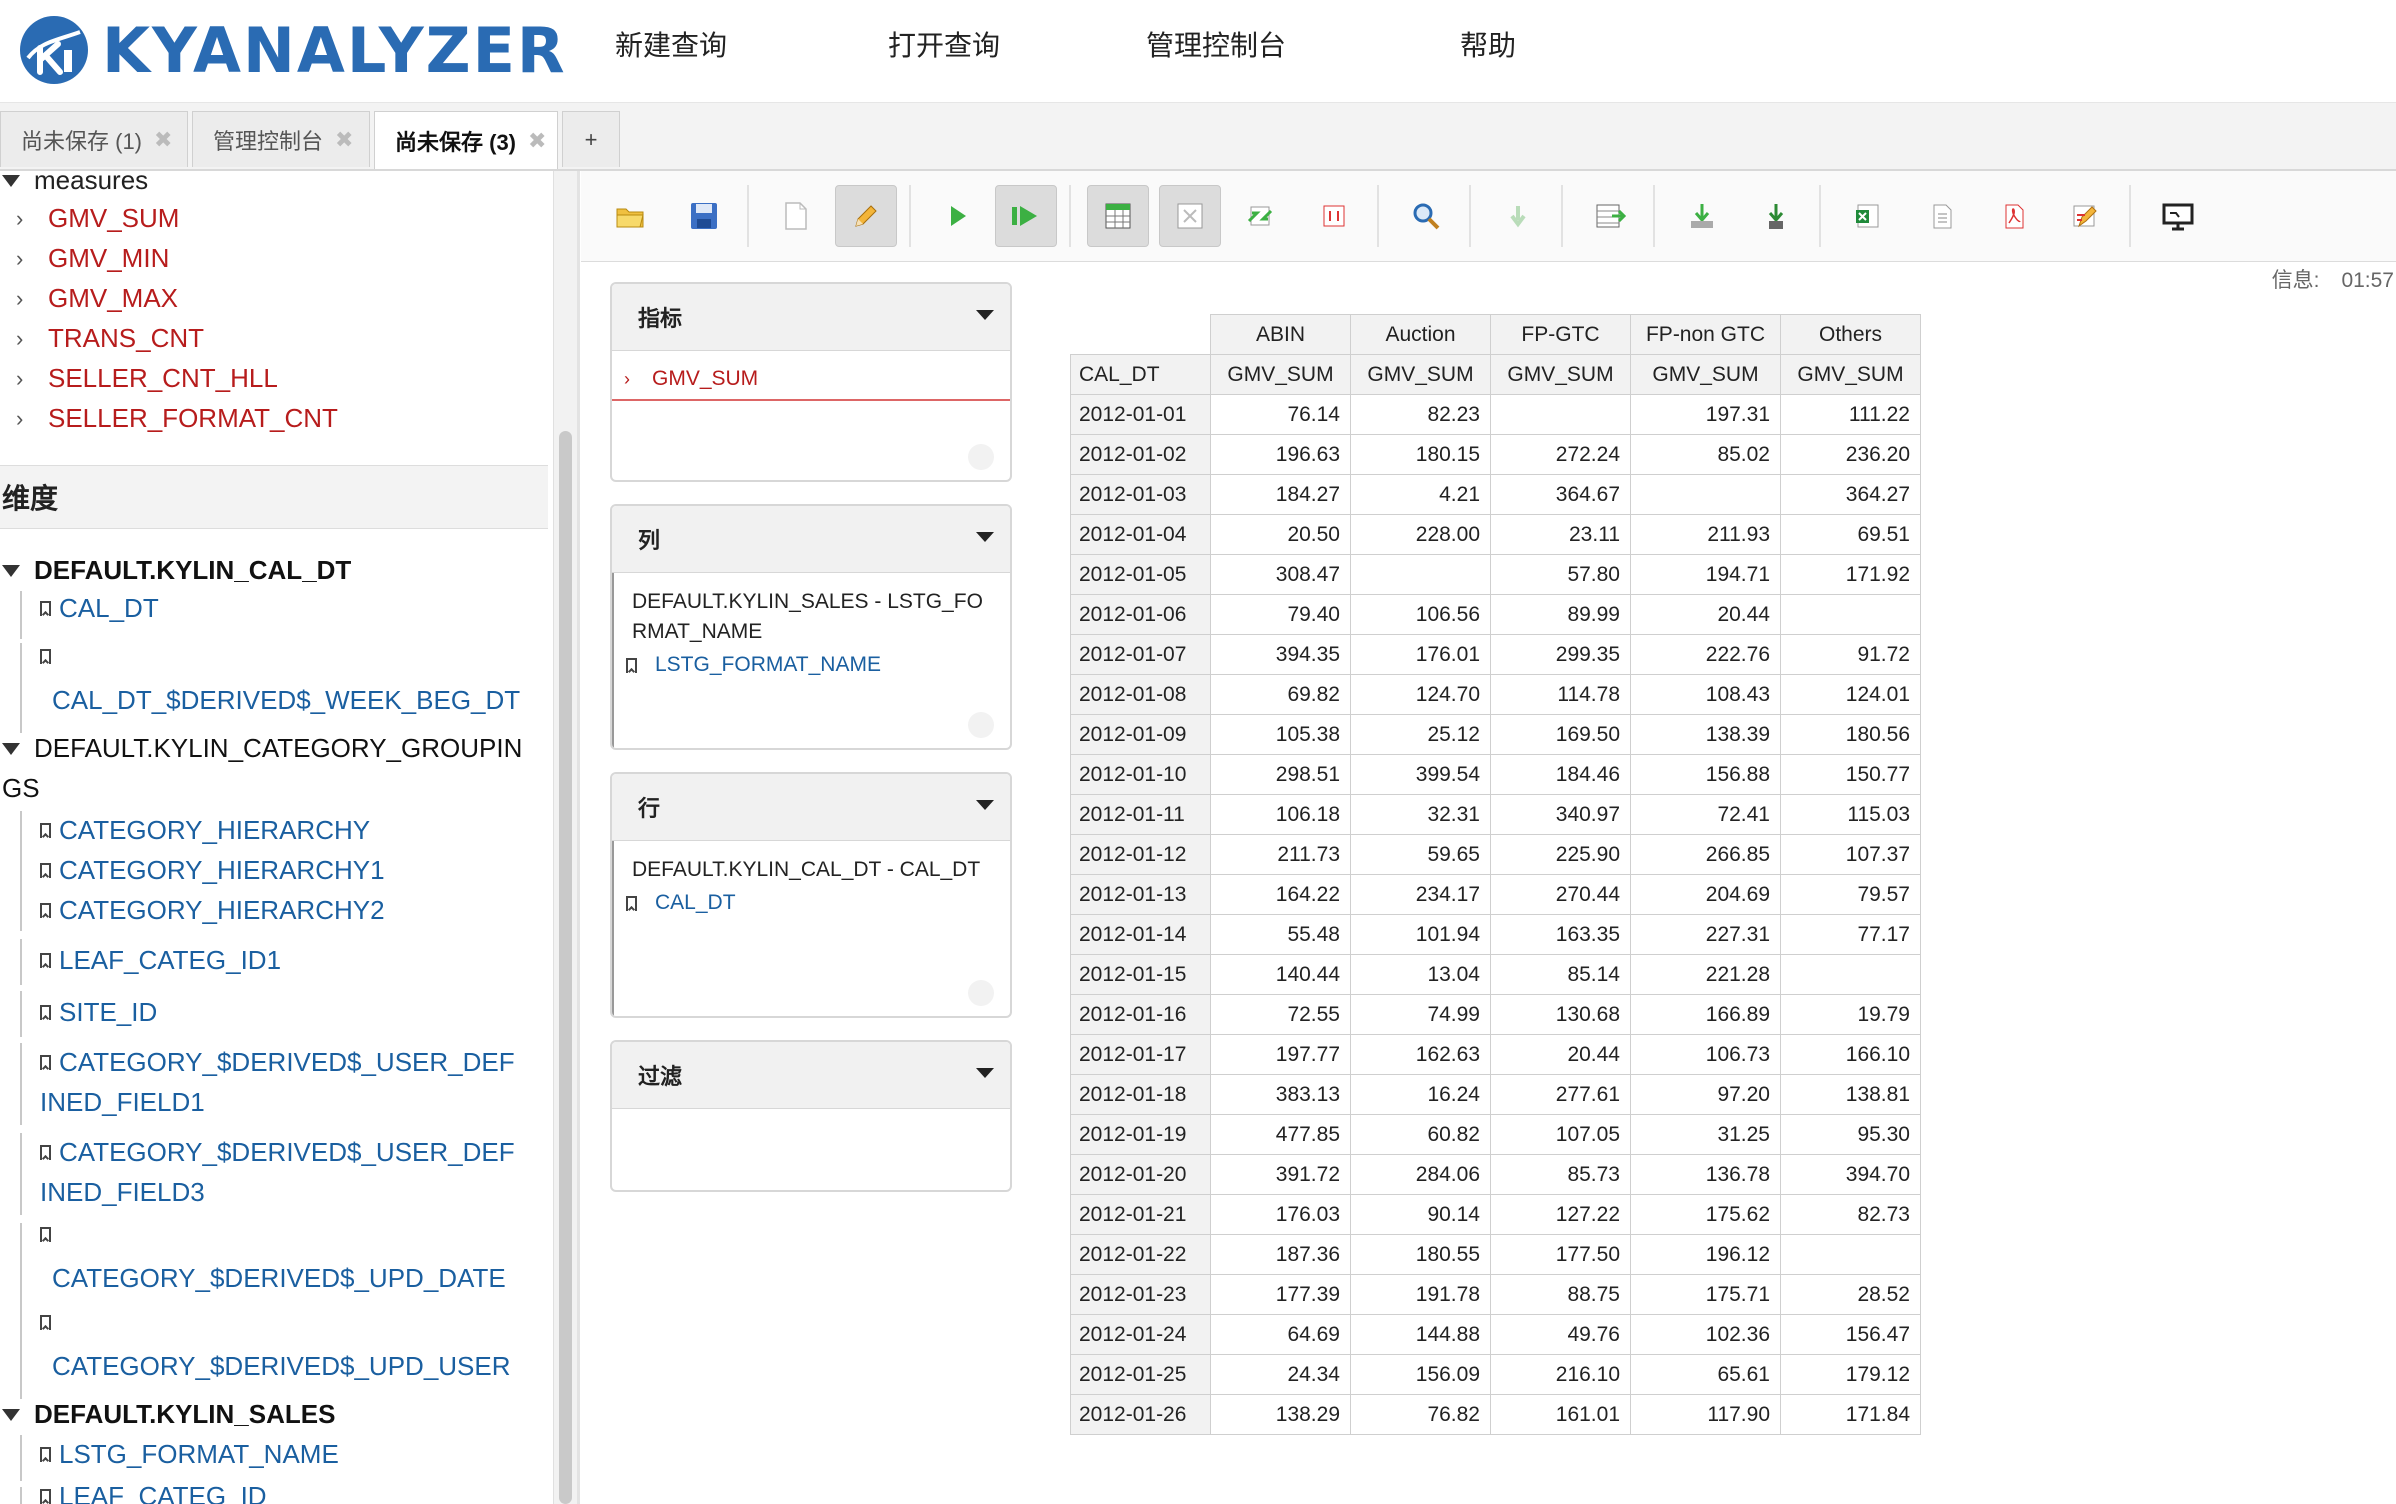  What do you see at coordinates (212, 870) in the screenshot?
I see `dimension-item: CATEGORY_HIERARCHY1` at bounding box center [212, 870].